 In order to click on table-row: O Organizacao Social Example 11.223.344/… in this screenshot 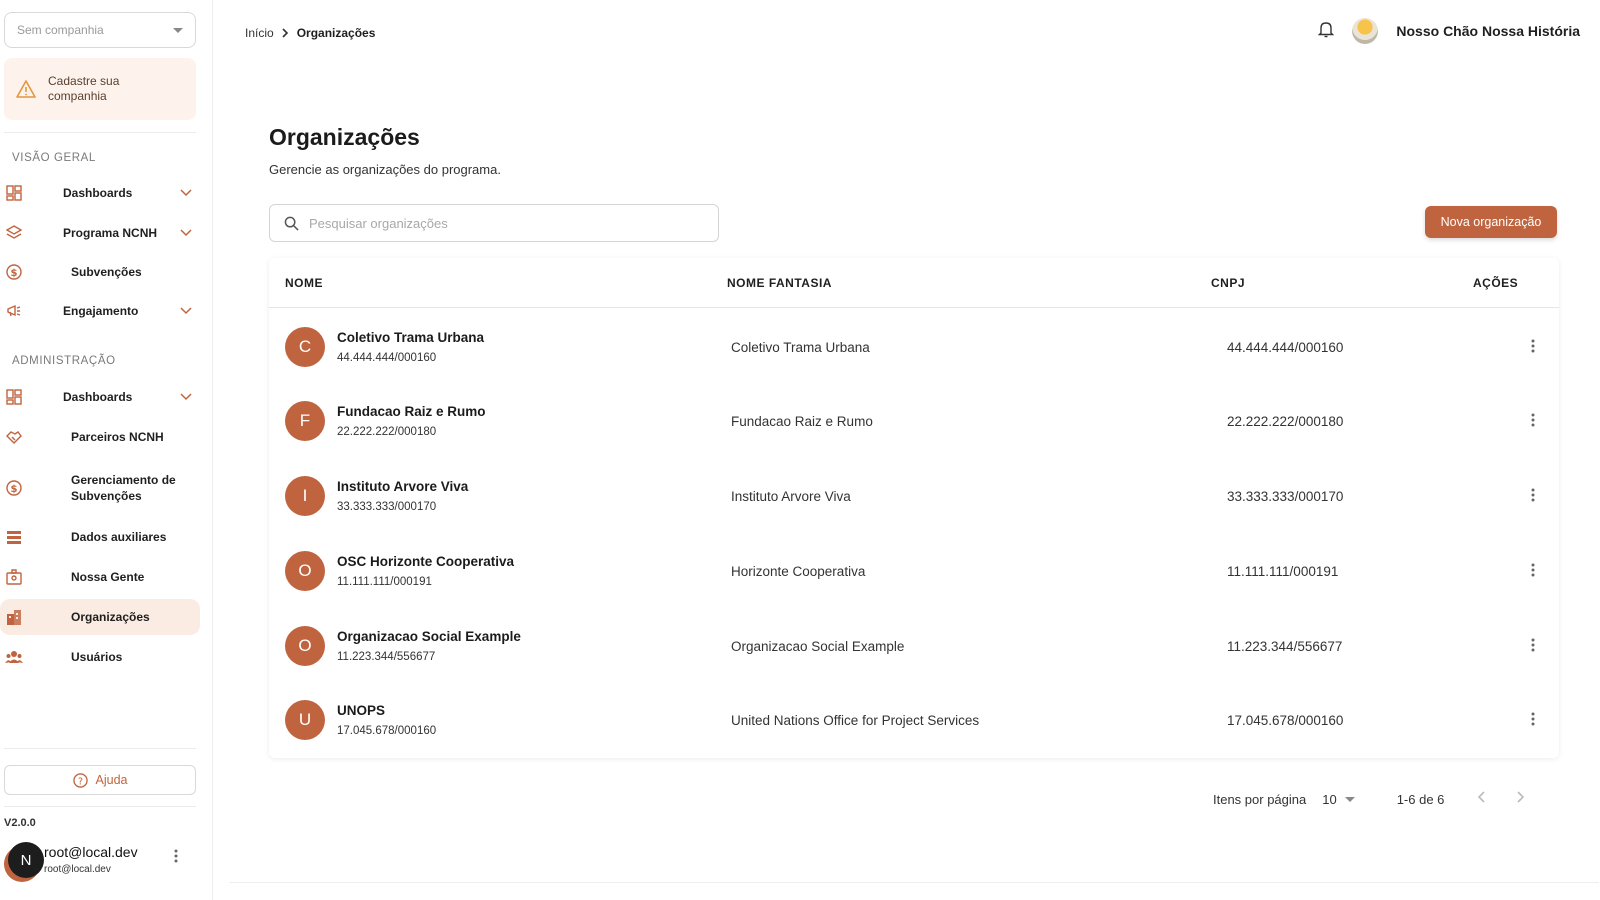, I will do `click(914, 646)`.